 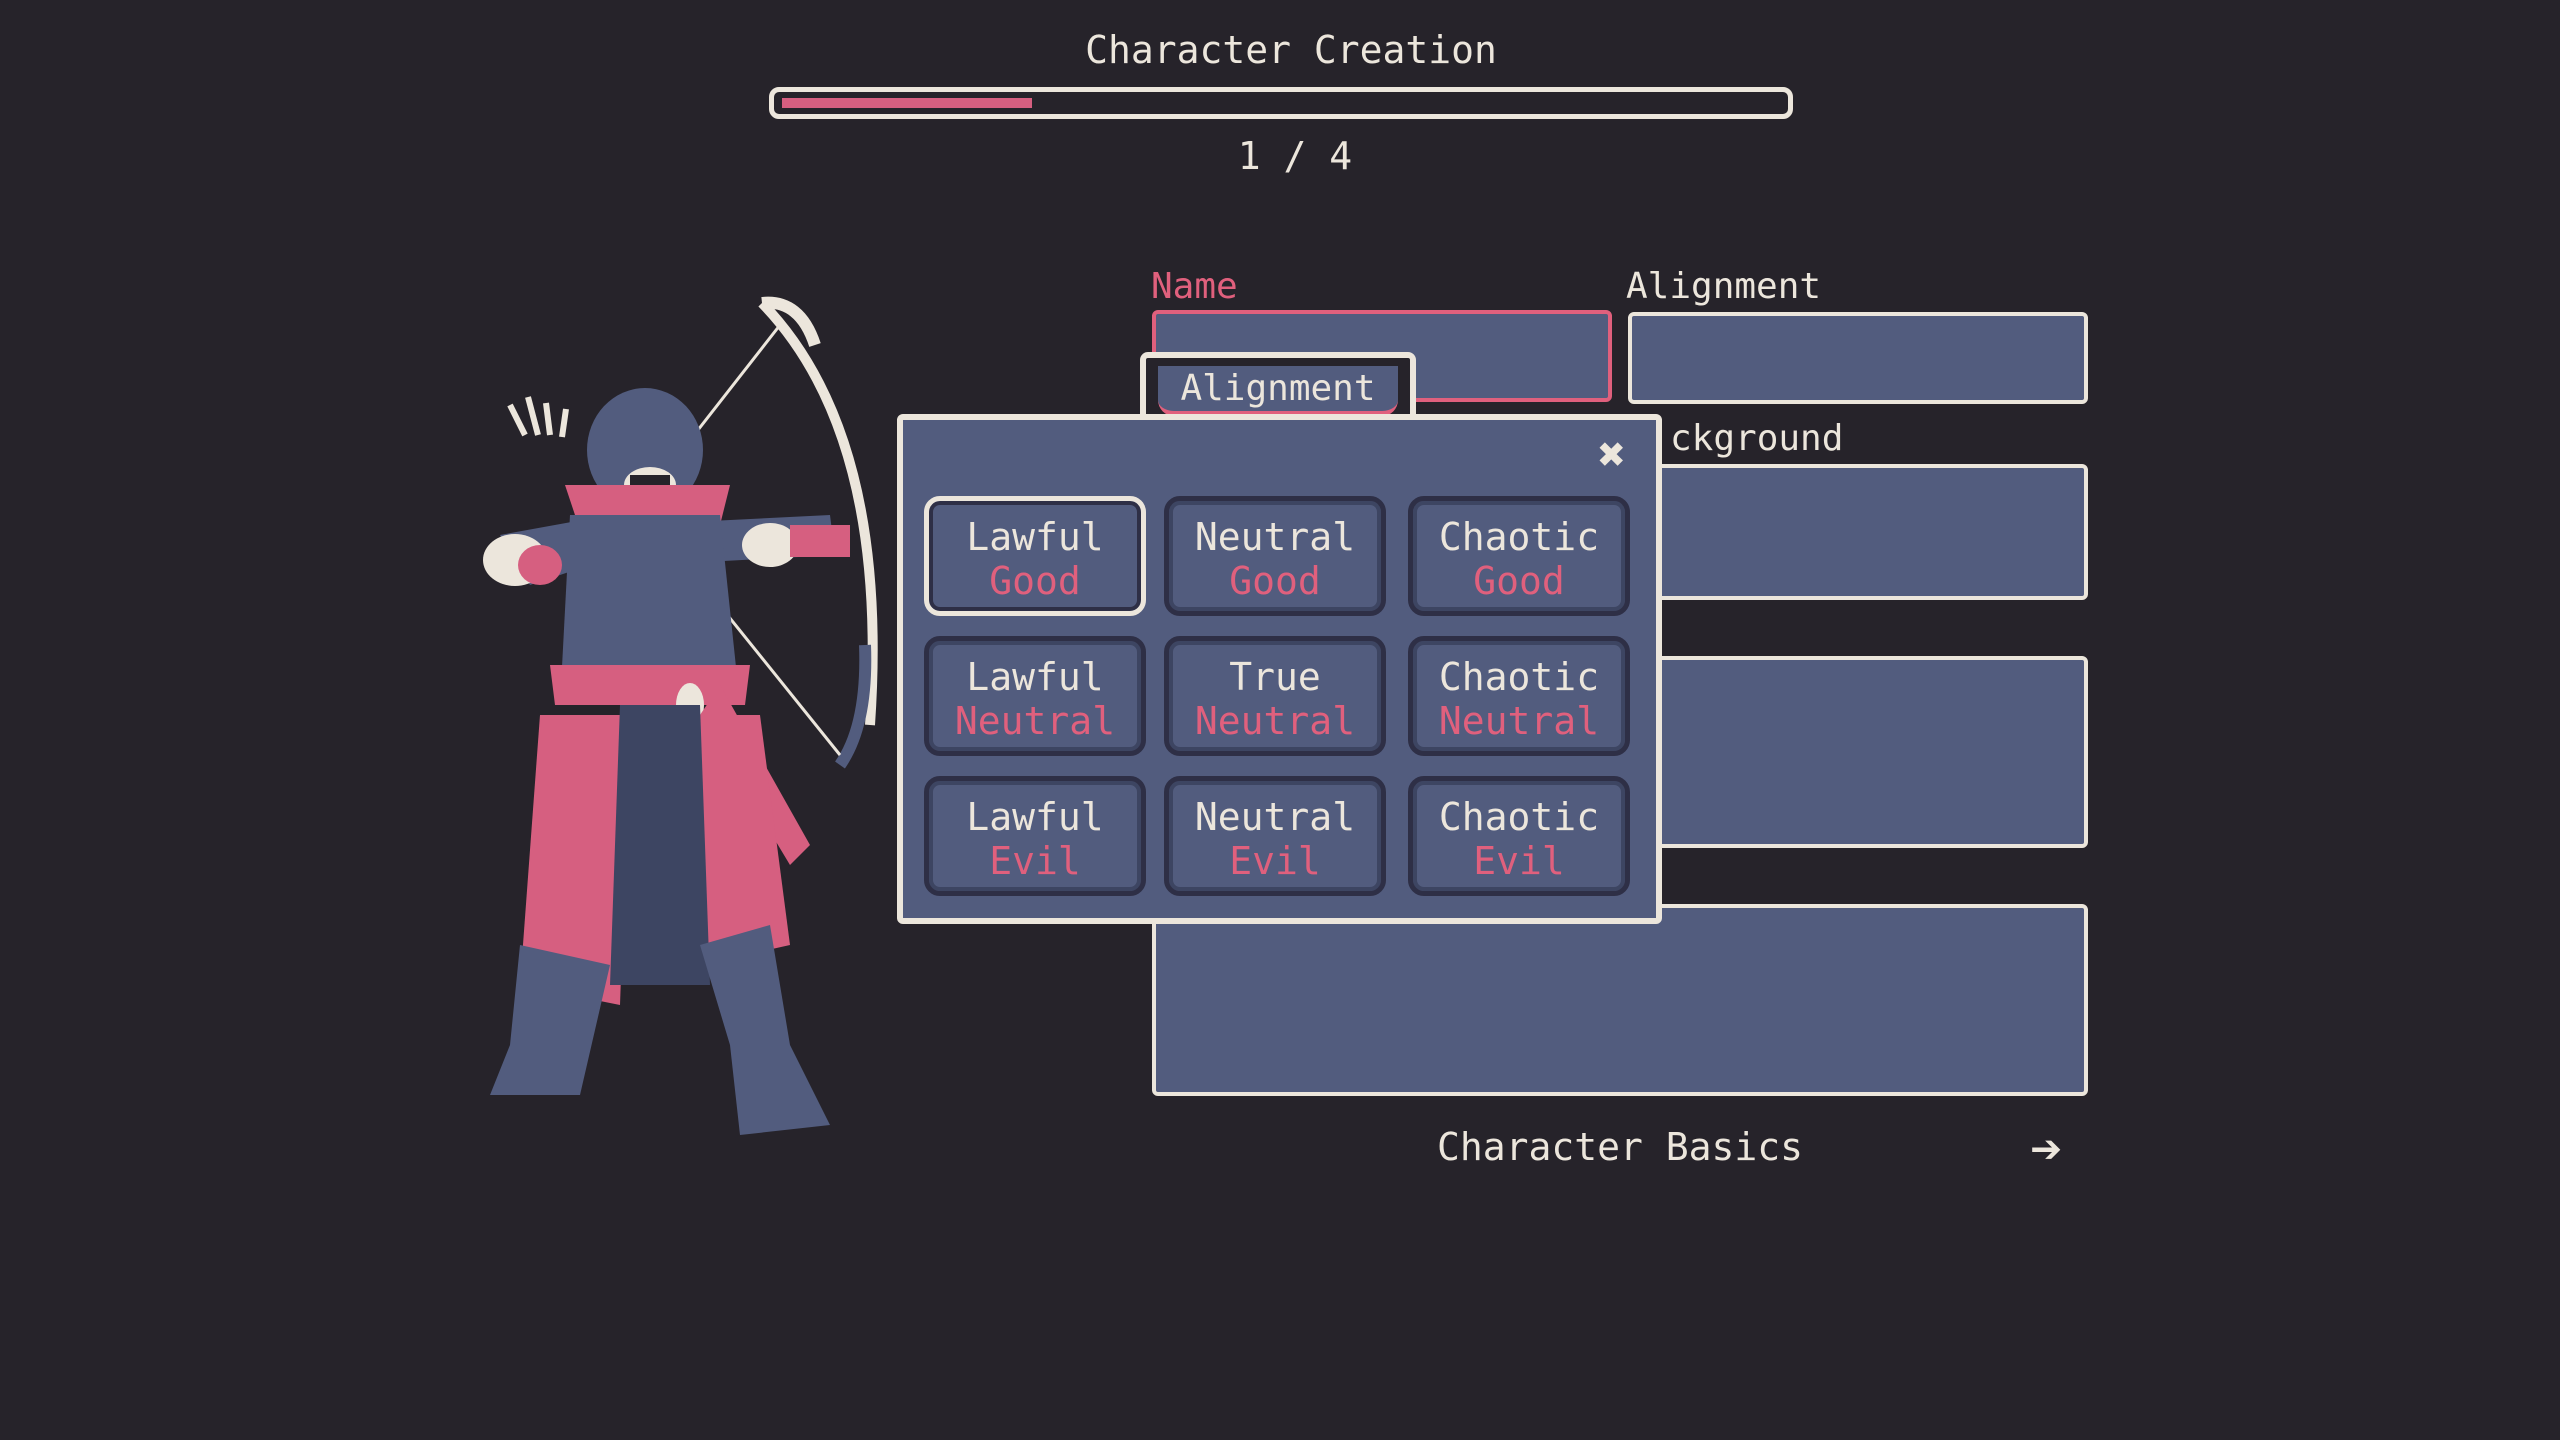 What do you see at coordinates (907, 103) in the screenshot?
I see `progress-fill` at bounding box center [907, 103].